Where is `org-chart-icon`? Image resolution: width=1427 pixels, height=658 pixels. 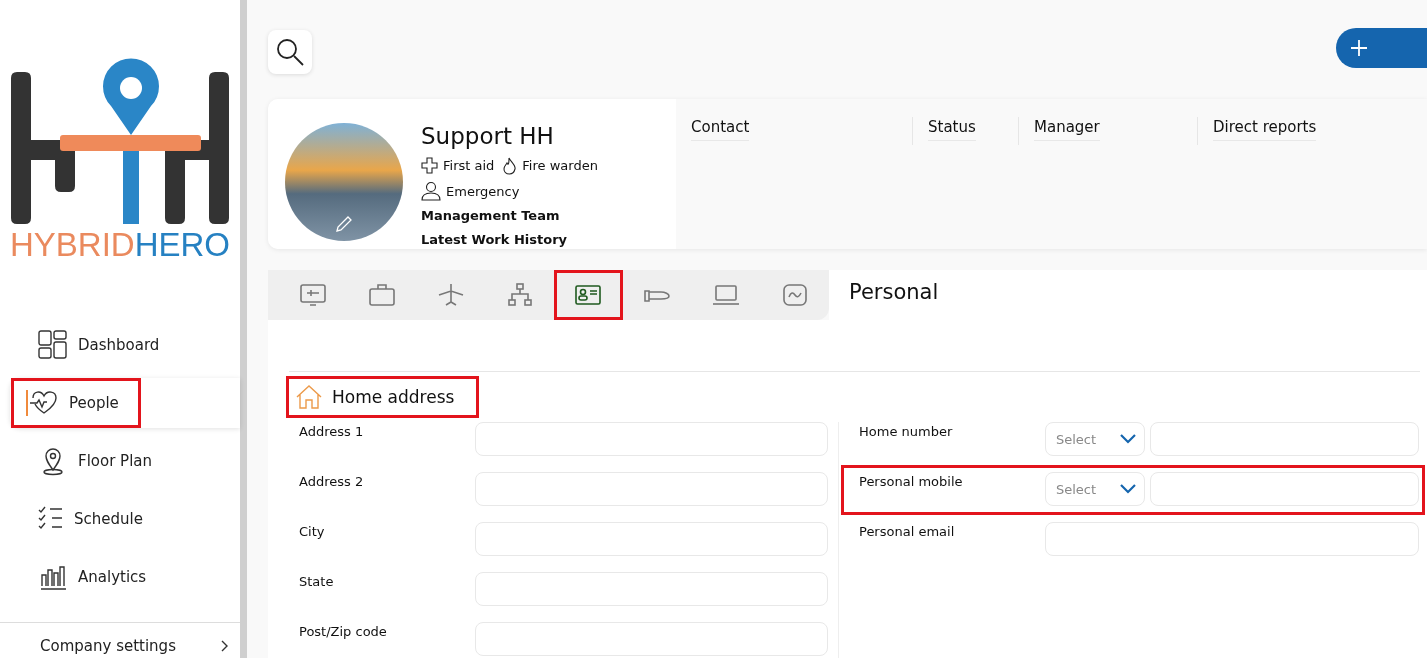 org-chart-icon is located at coordinates (519, 295).